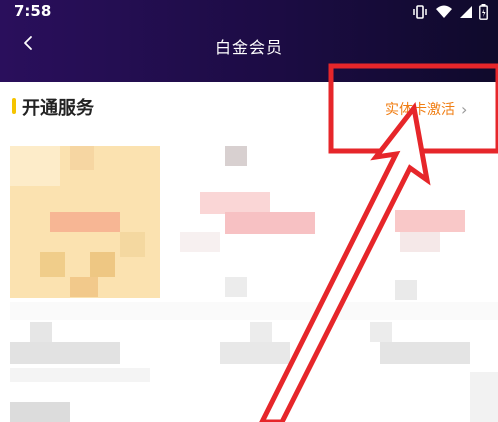 The image size is (498, 422). I want to click on page-title: 白金会员, so click(248, 47).